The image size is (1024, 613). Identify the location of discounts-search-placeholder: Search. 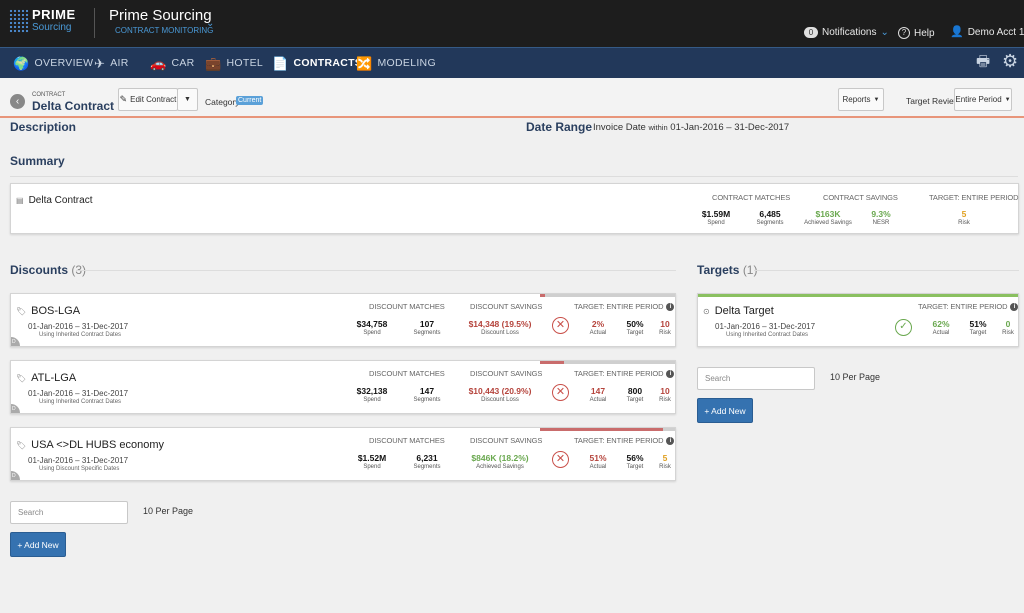
(31, 512).